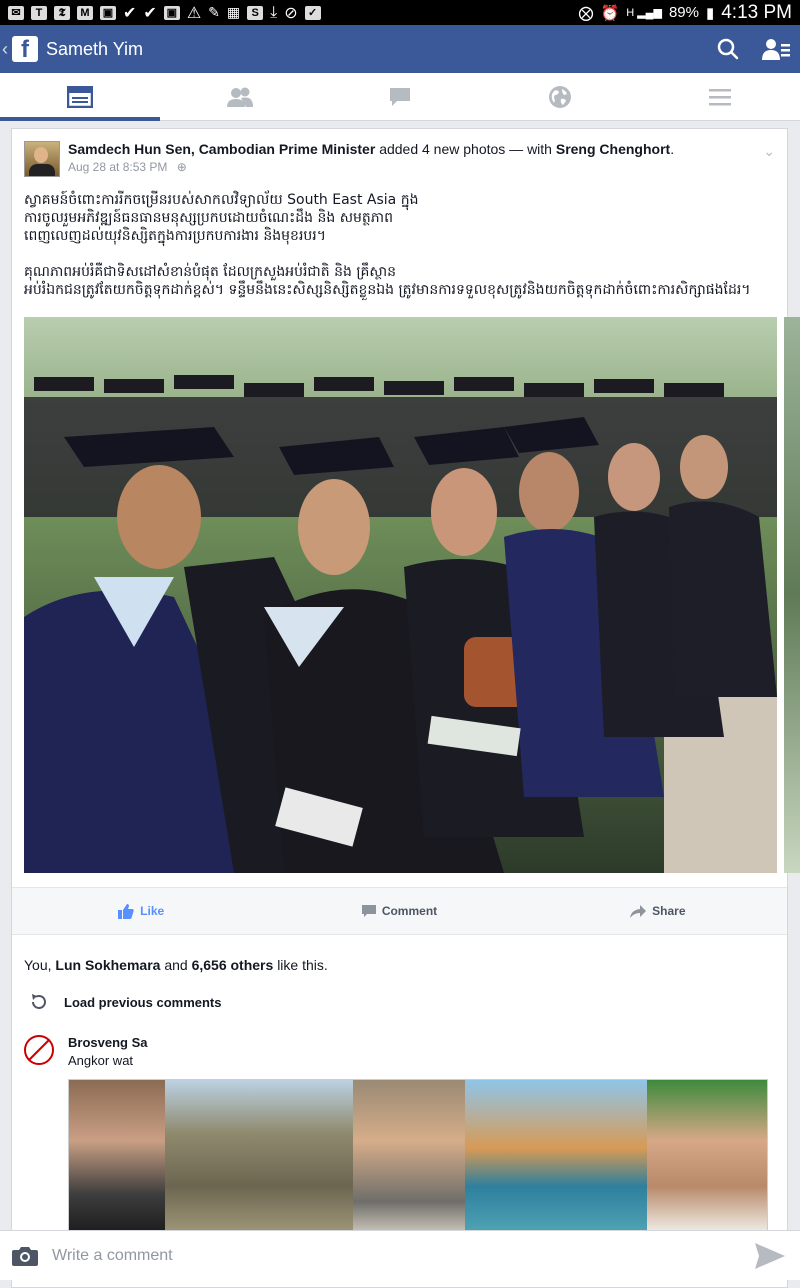 This screenshot has height=1288, width=800. I want to click on public-globe-icon: ⊕, so click(181, 167).